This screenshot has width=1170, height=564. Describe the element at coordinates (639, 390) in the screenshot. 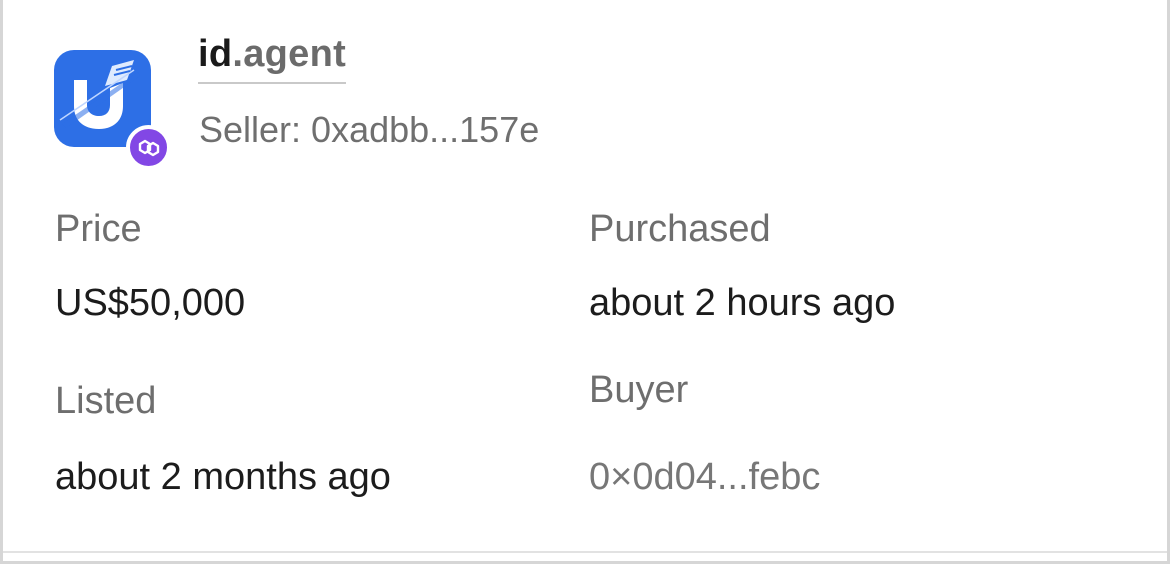

I see `buyer-label: Buyer` at that location.